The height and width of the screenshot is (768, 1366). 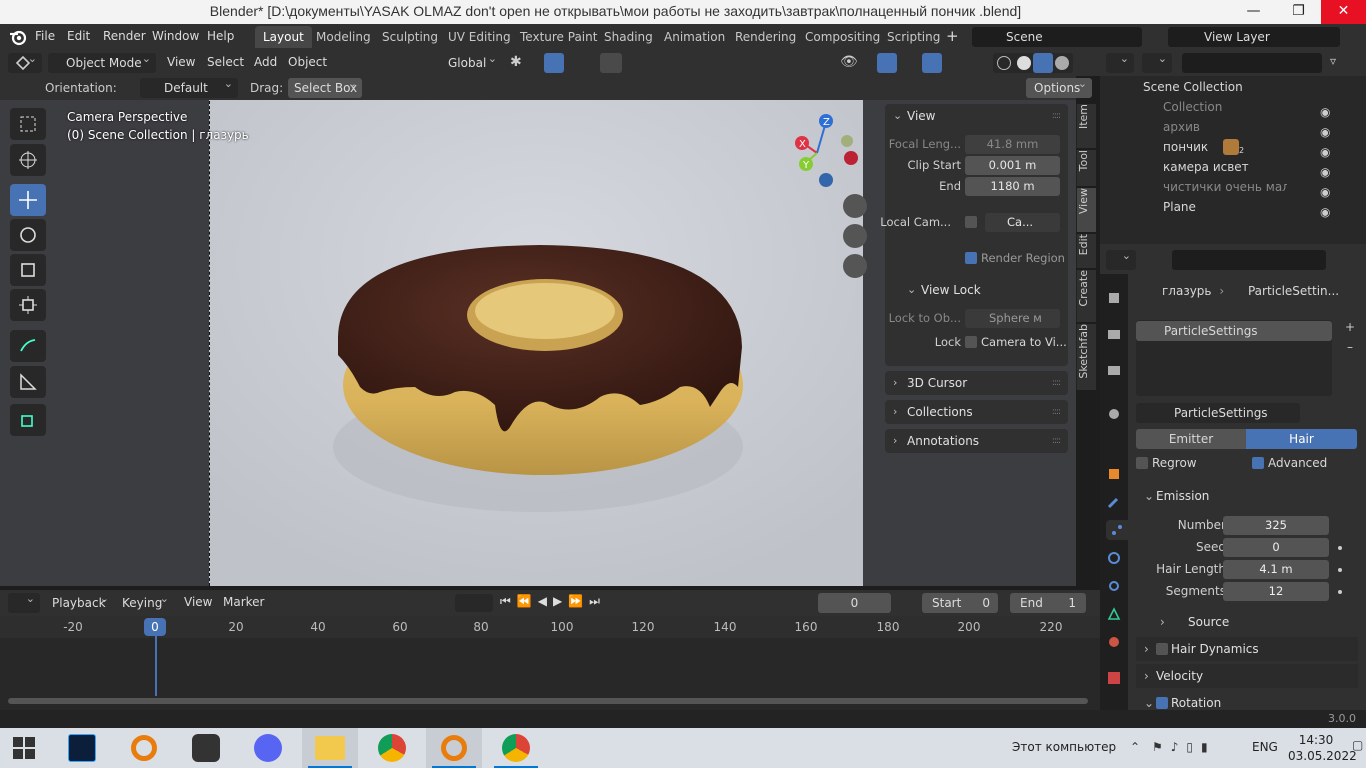 What do you see at coordinates (463, 61) in the screenshot?
I see `transform-orientation-dropdown: Global` at bounding box center [463, 61].